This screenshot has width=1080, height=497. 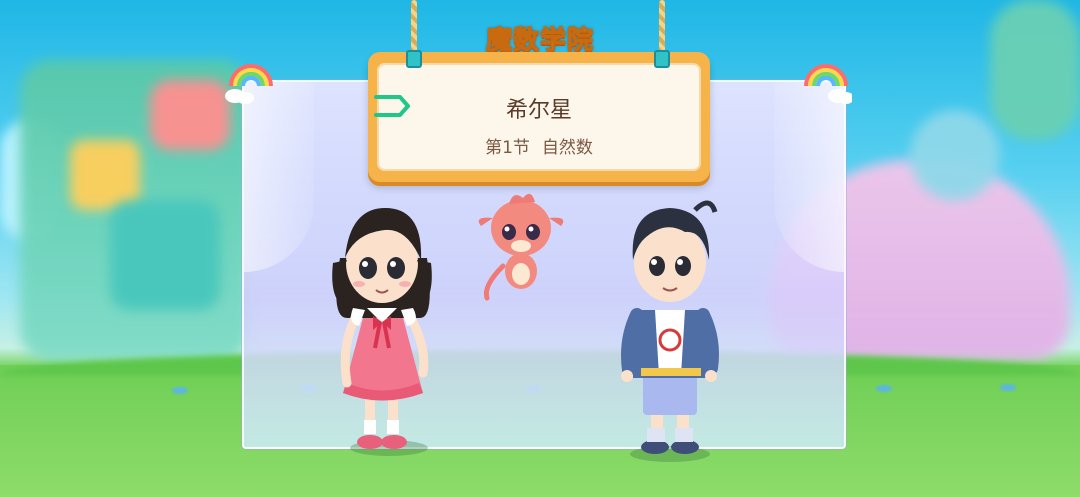 What do you see at coordinates (507, 148) in the screenshot?
I see `lesson-number: 第1节` at bounding box center [507, 148].